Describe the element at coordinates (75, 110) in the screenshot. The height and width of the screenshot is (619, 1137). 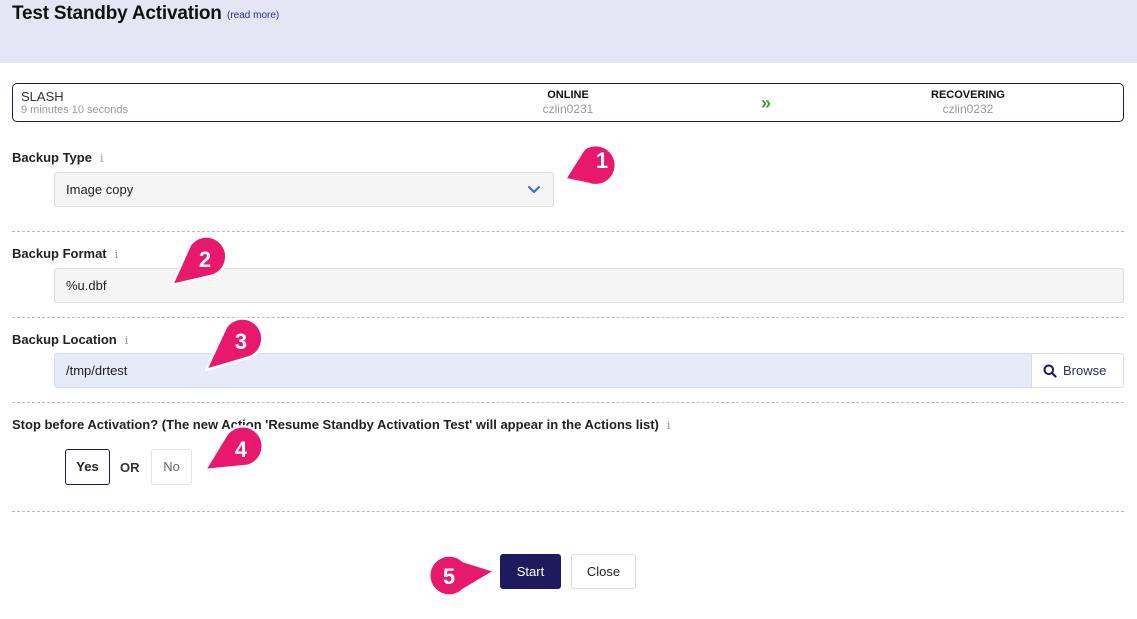
I see `elapsed-time: 9 minutes 10 seconds` at that location.